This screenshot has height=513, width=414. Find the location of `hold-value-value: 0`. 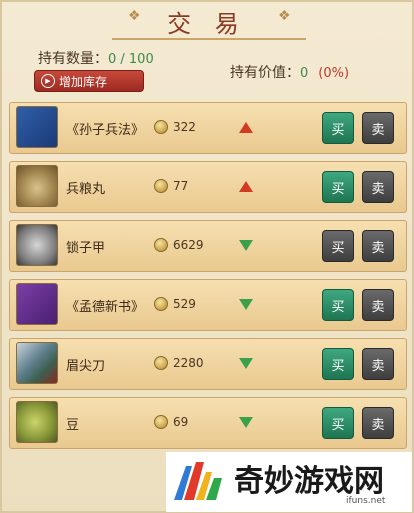

hold-value-value: 0 is located at coordinates (304, 73).